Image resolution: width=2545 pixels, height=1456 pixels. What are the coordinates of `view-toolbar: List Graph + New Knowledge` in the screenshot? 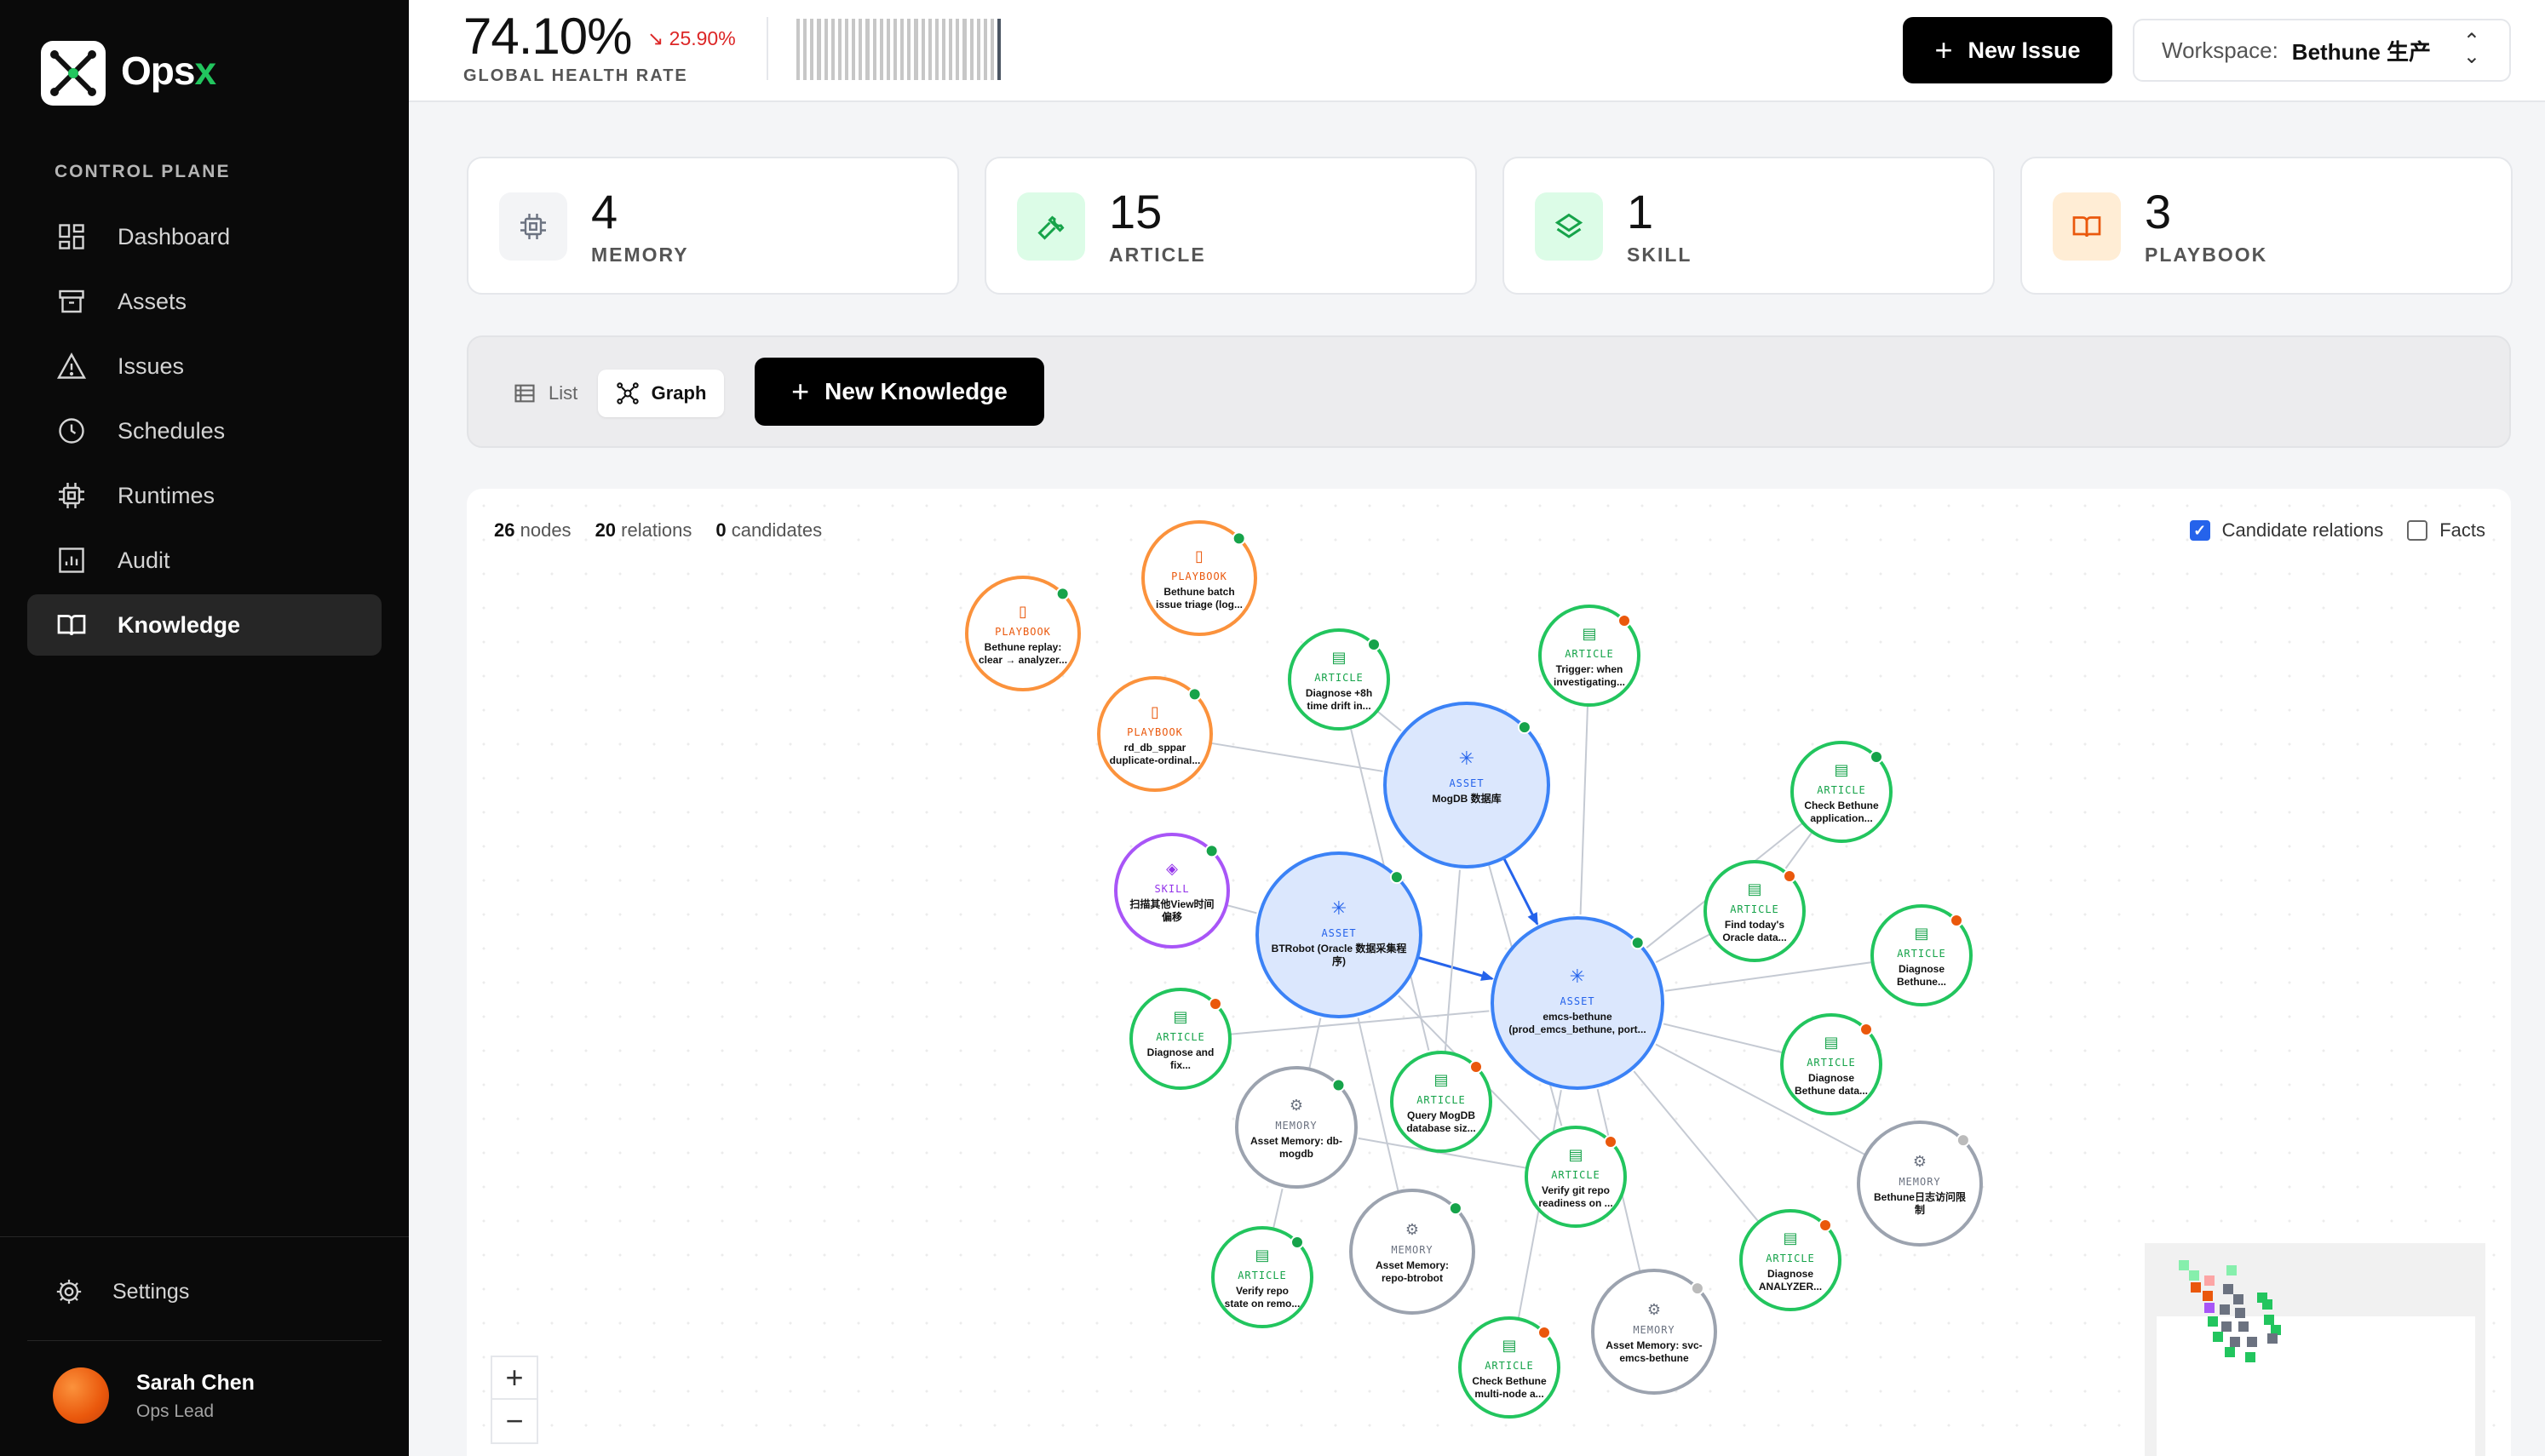 It's located at (1489, 391).